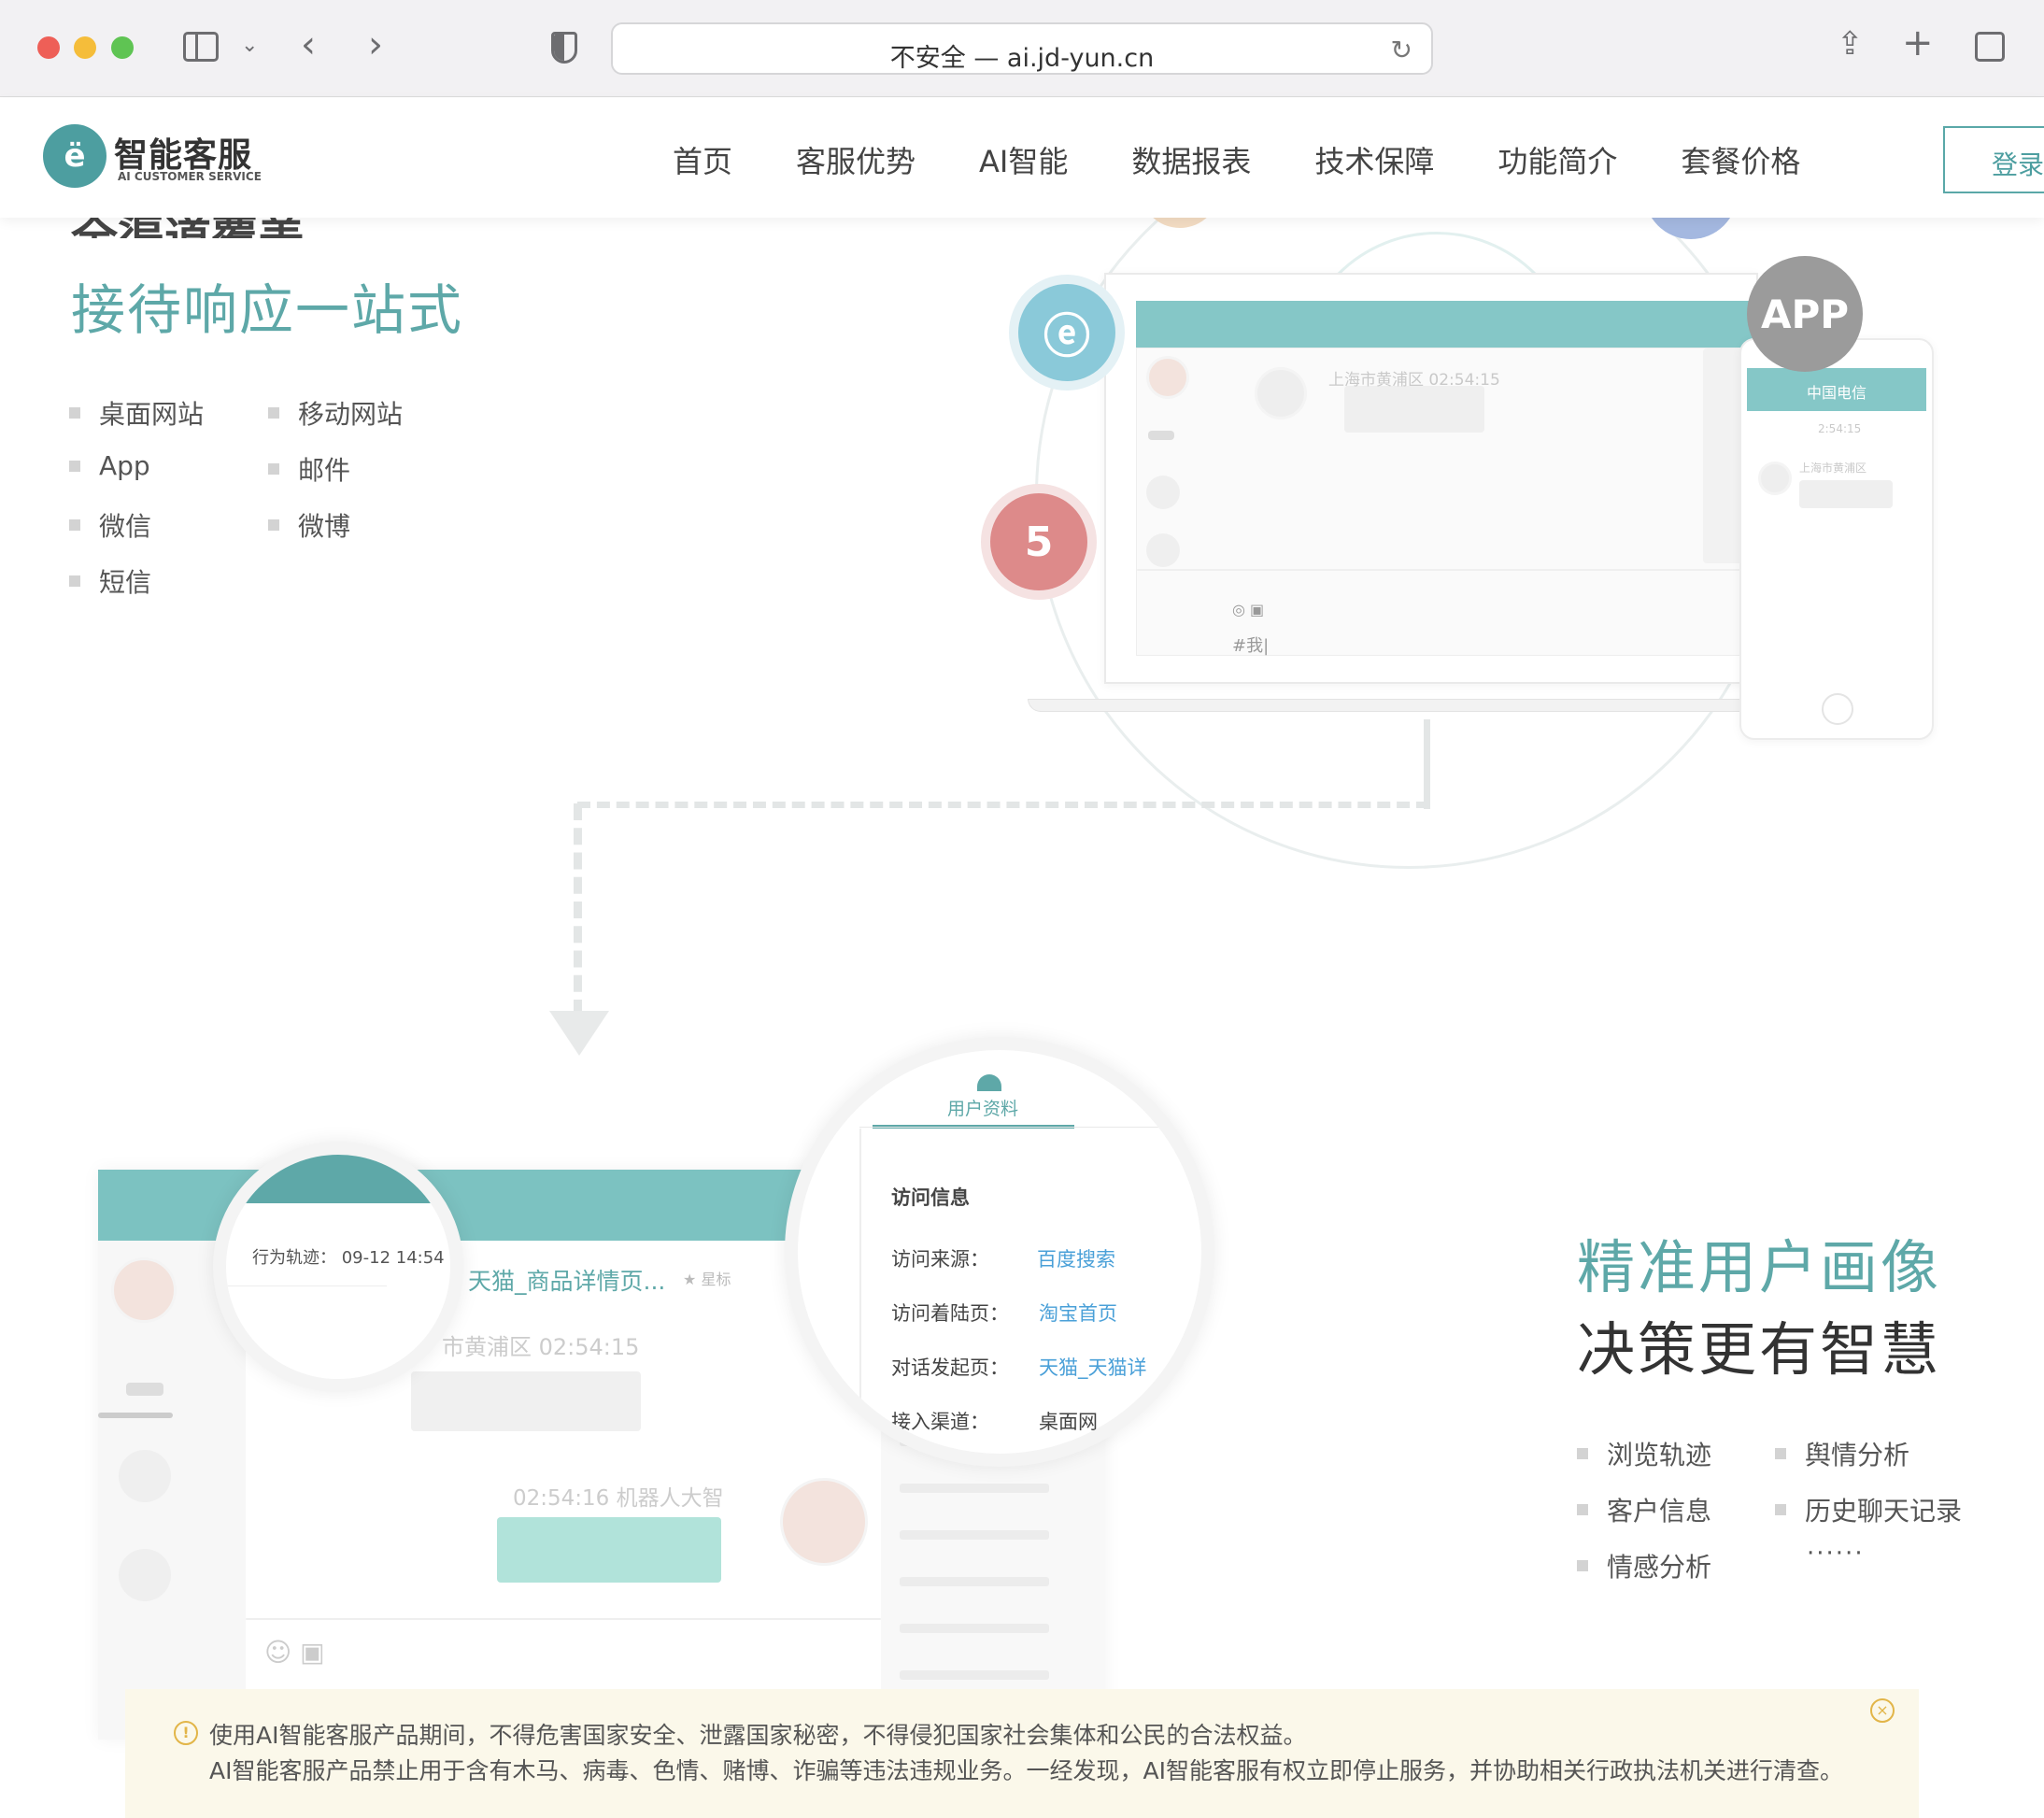  Describe the element at coordinates (1759, 1267) in the screenshot. I see `section2-title: 精准用户画像` at that location.